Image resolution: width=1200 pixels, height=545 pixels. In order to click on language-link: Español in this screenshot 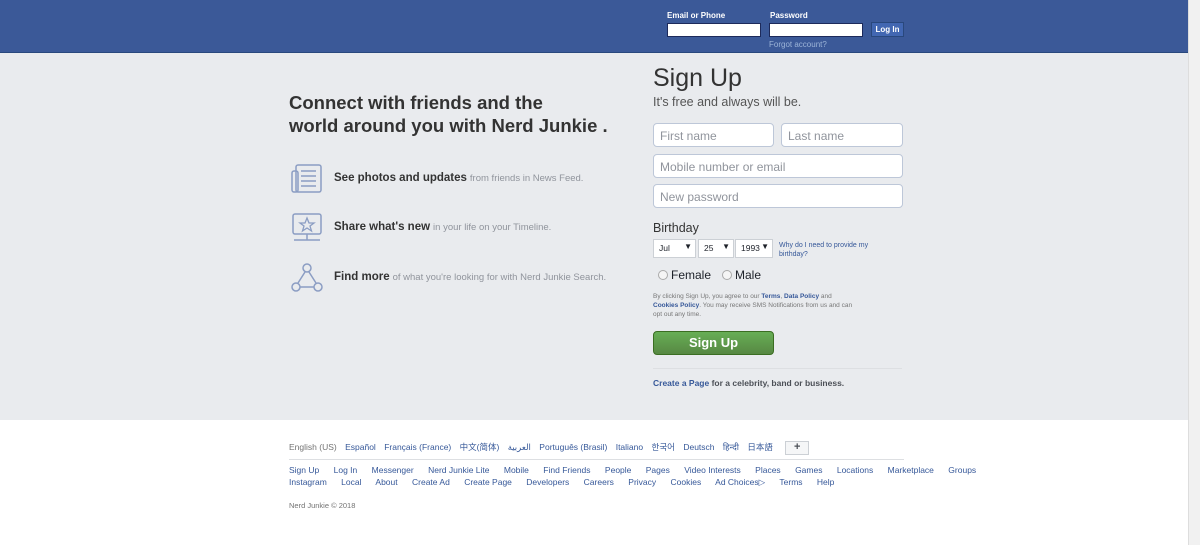, I will do `click(360, 447)`.